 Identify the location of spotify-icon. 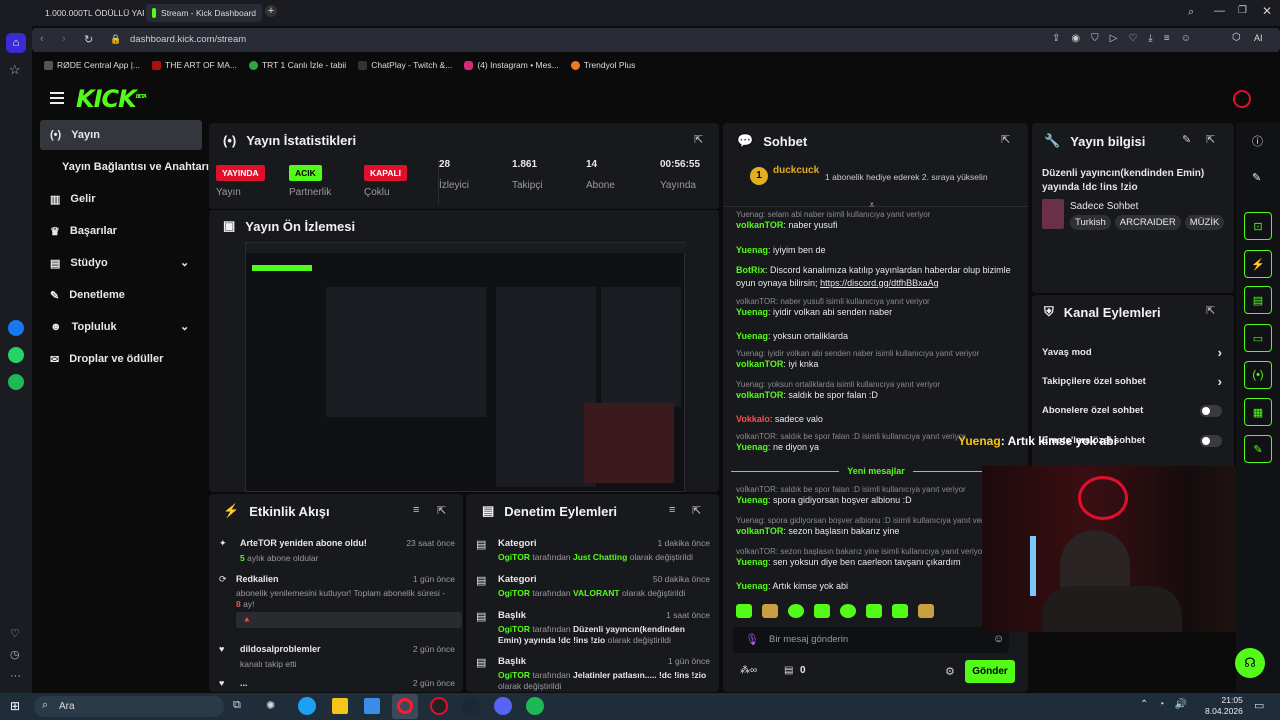
(16, 382).